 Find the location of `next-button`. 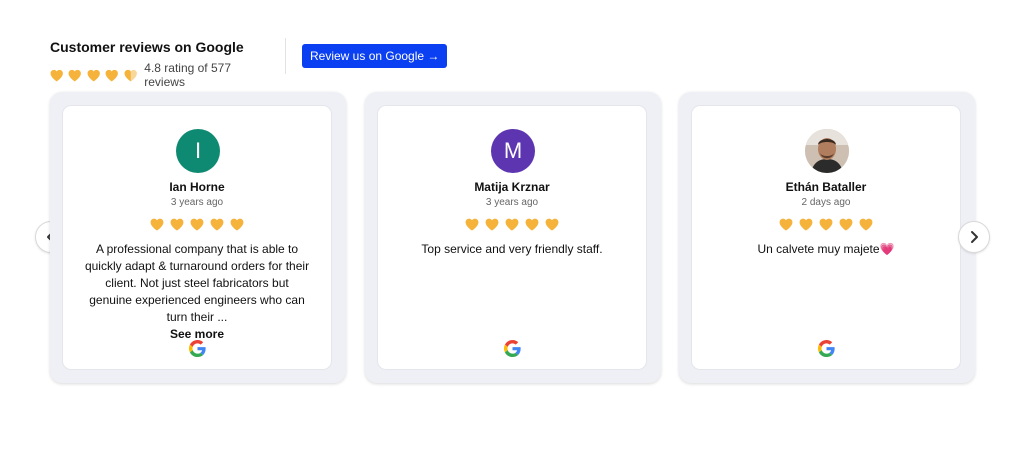

next-button is located at coordinates (974, 237).